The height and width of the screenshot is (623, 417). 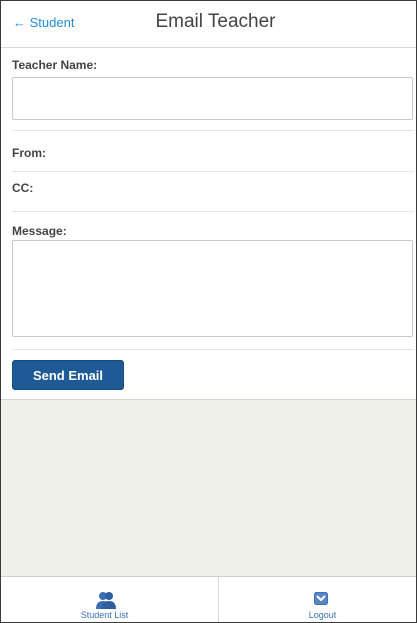 What do you see at coordinates (29, 153) in the screenshot?
I see `from-label: From:` at bounding box center [29, 153].